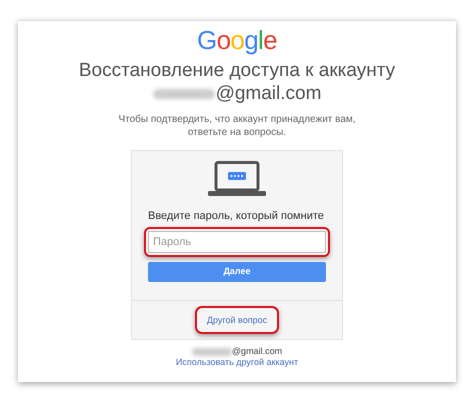  What do you see at coordinates (237, 272) in the screenshot?
I see `next-button: Далее` at bounding box center [237, 272].